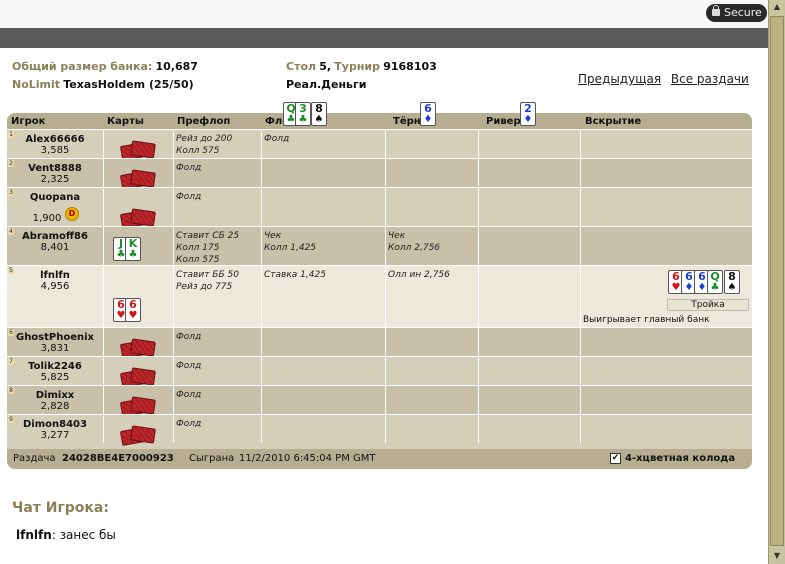 This screenshot has width=785, height=564. Describe the element at coordinates (379, 145) in the screenshot. I see `player-row: 1 Alex66666 3,585 Рейз до 200 Колл 575 Фолд` at that location.